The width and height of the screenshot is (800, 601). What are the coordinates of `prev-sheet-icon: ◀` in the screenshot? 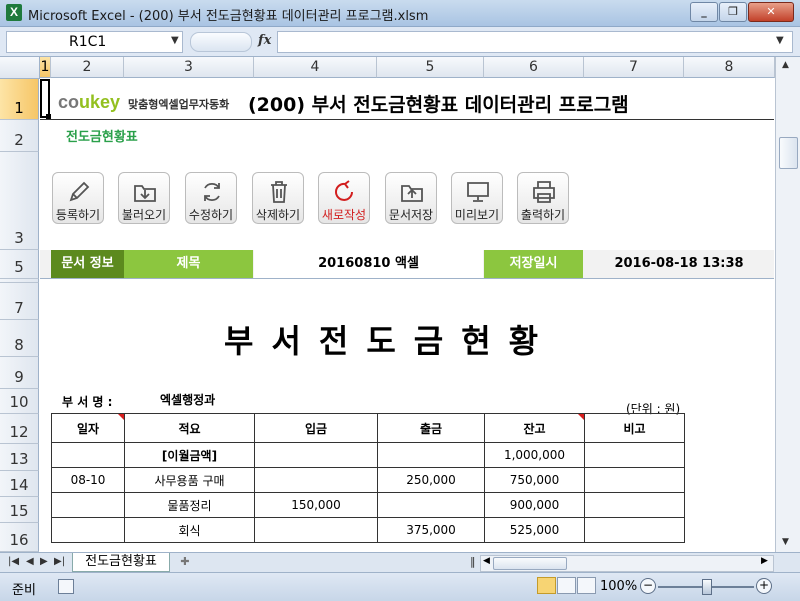 It's located at (30, 561).